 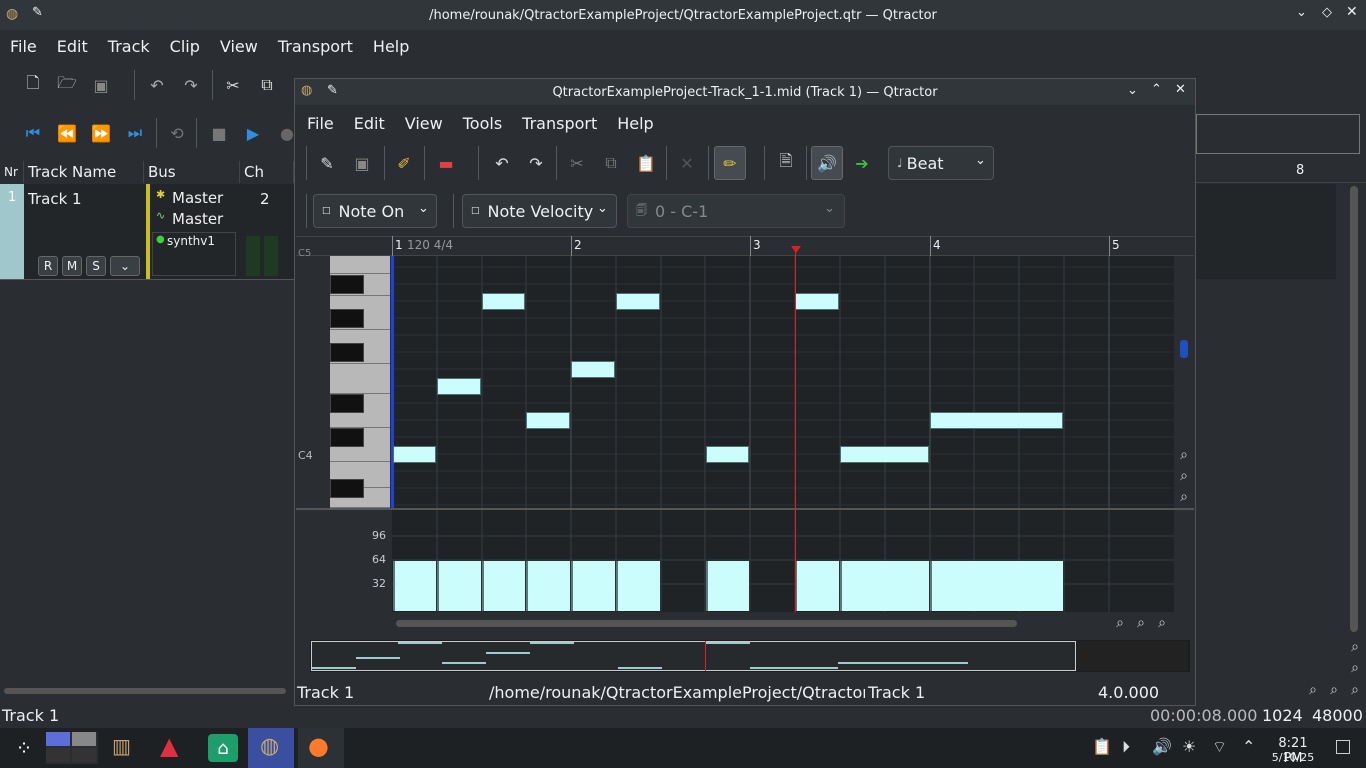 What do you see at coordinates (1343, 747) in the screenshot?
I see `show-desktop-icon` at bounding box center [1343, 747].